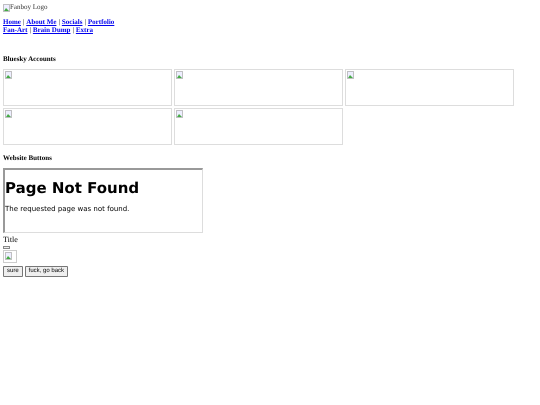 The image size is (540, 405). Describe the element at coordinates (72, 188) in the screenshot. I see `page-title: Page Not Found` at that location.